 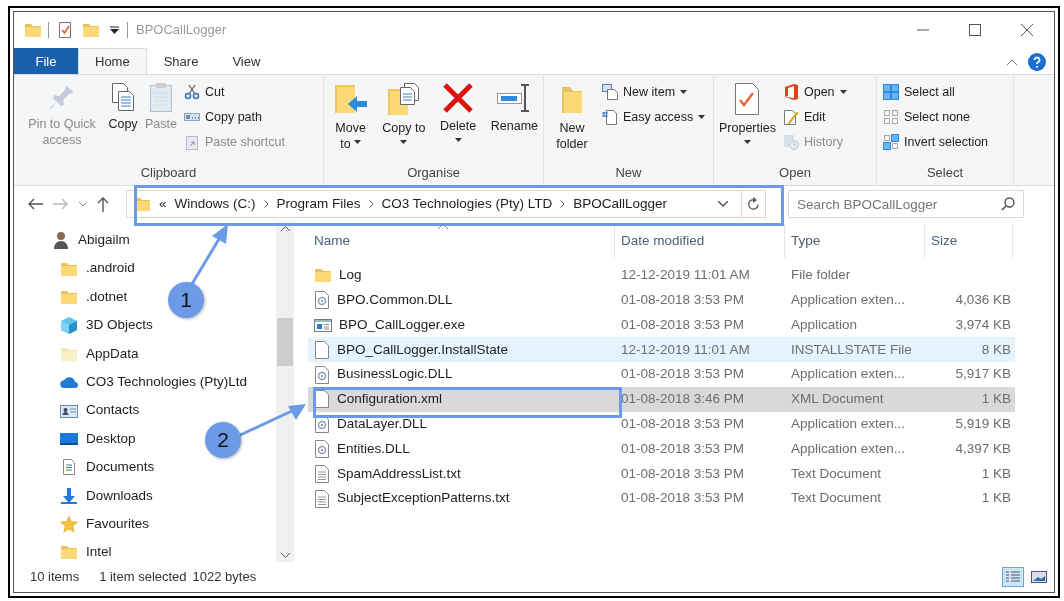 I want to click on file-row: DataLayer.DLL 01-08-2018 3:53 PM Application exten... 5,919 KB, so click(x=661, y=424).